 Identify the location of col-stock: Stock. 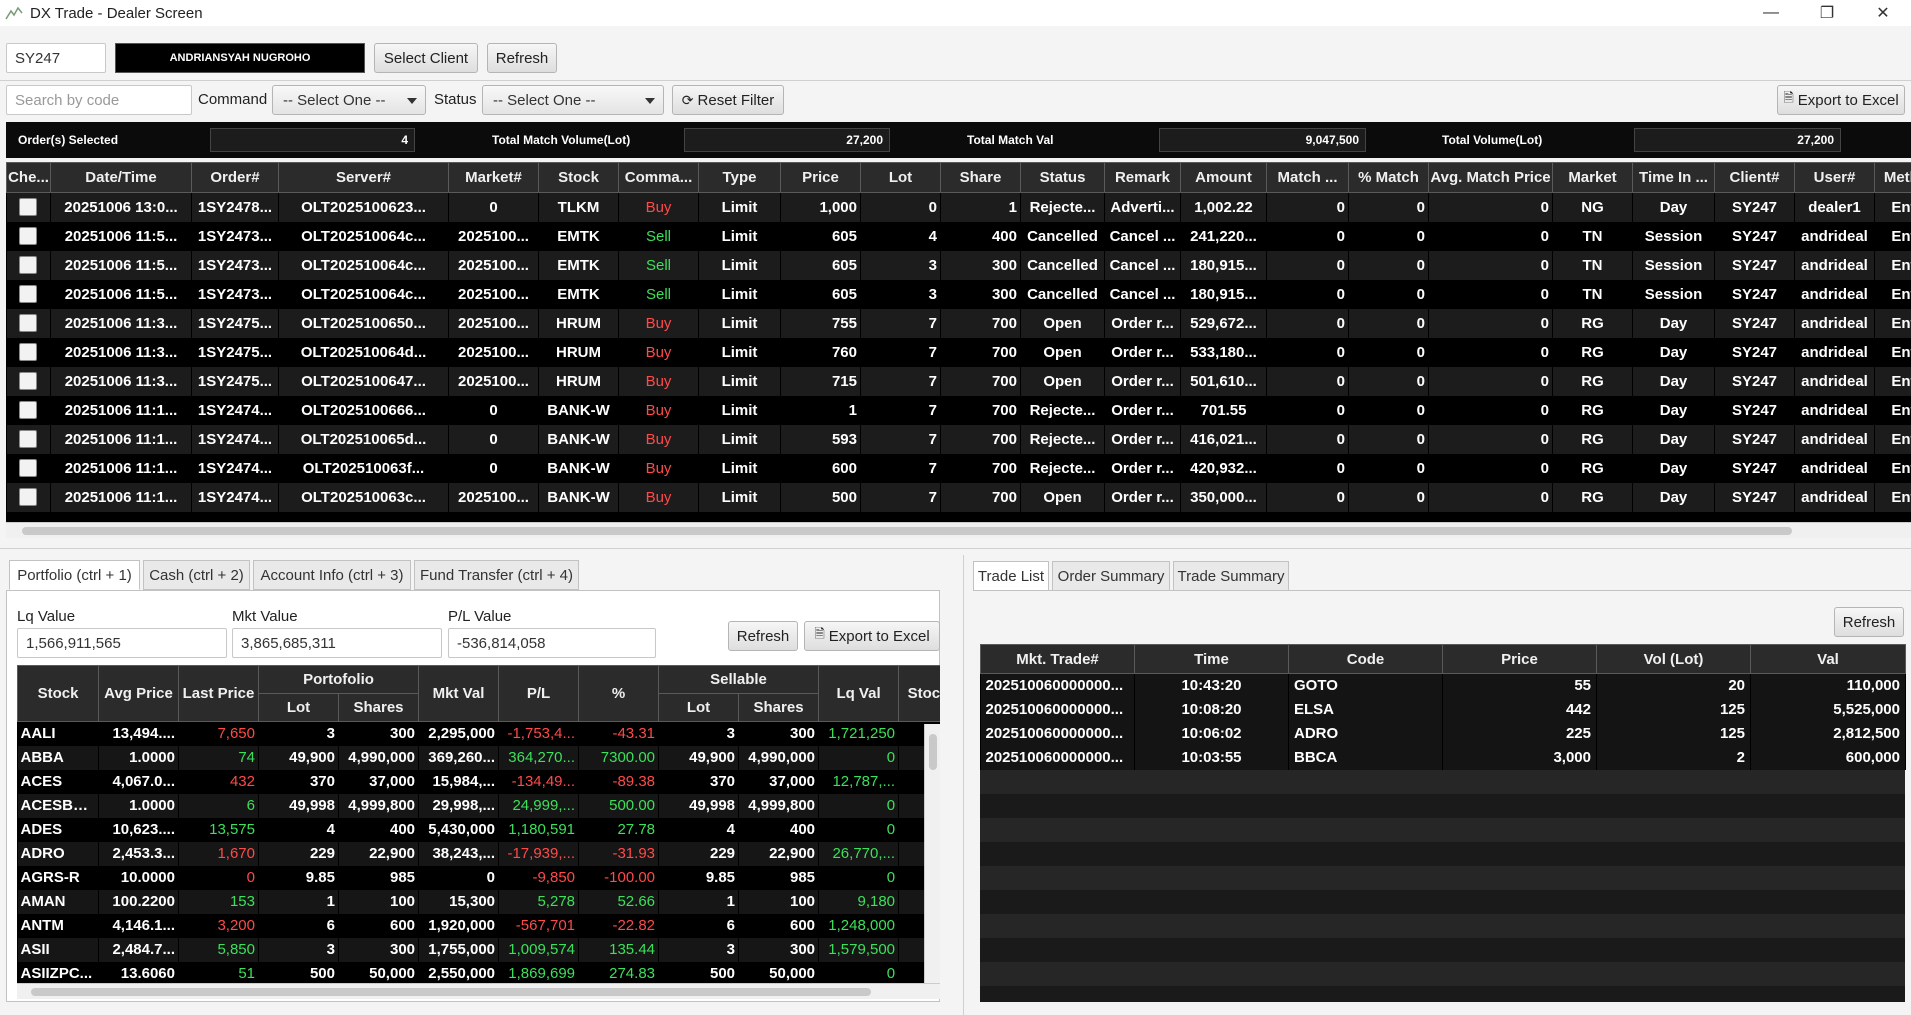
(58, 693).